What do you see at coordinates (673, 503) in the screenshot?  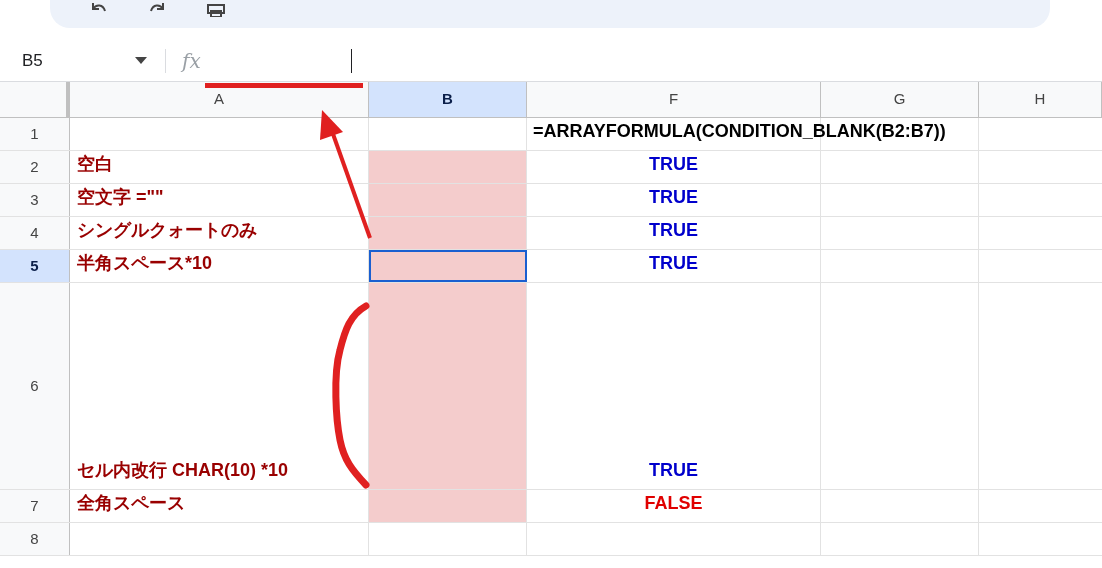 I see `table-cell-text: FALSE` at bounding box center [673, 503].